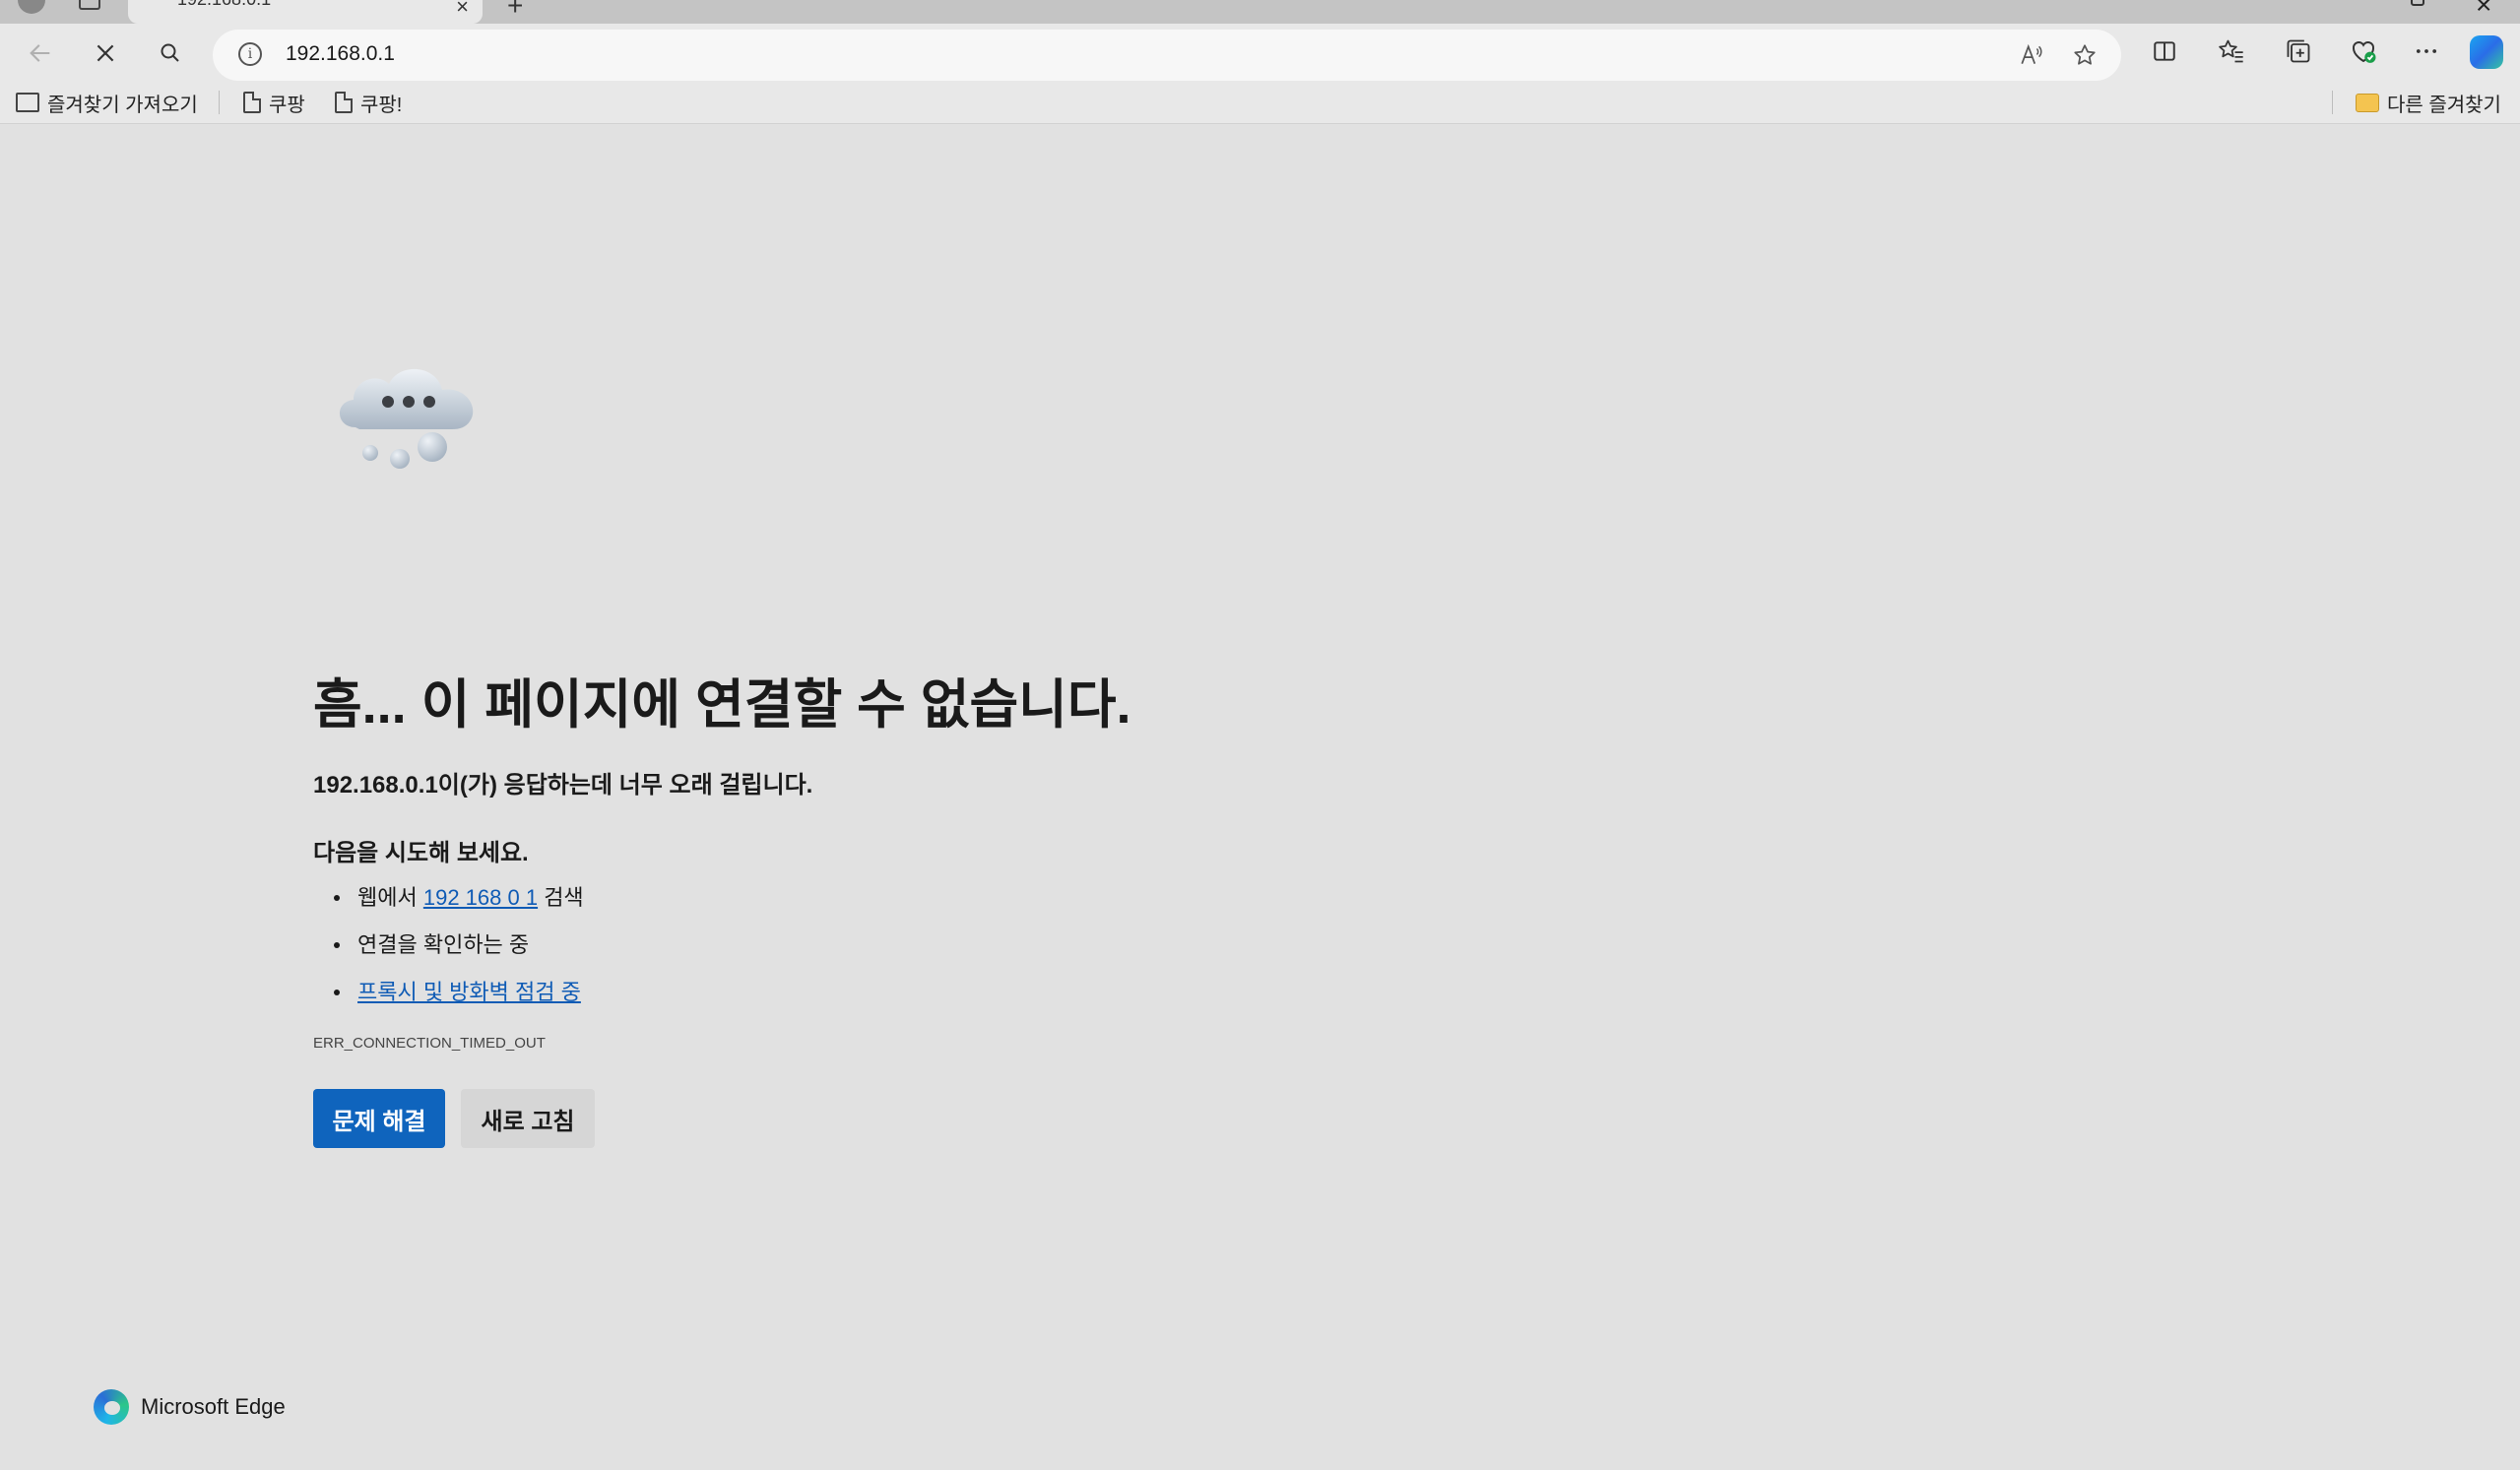  What do you see at coordinates (27, 102) in the screenshot?
I see `import-icon` at bounding box center [27, 102].